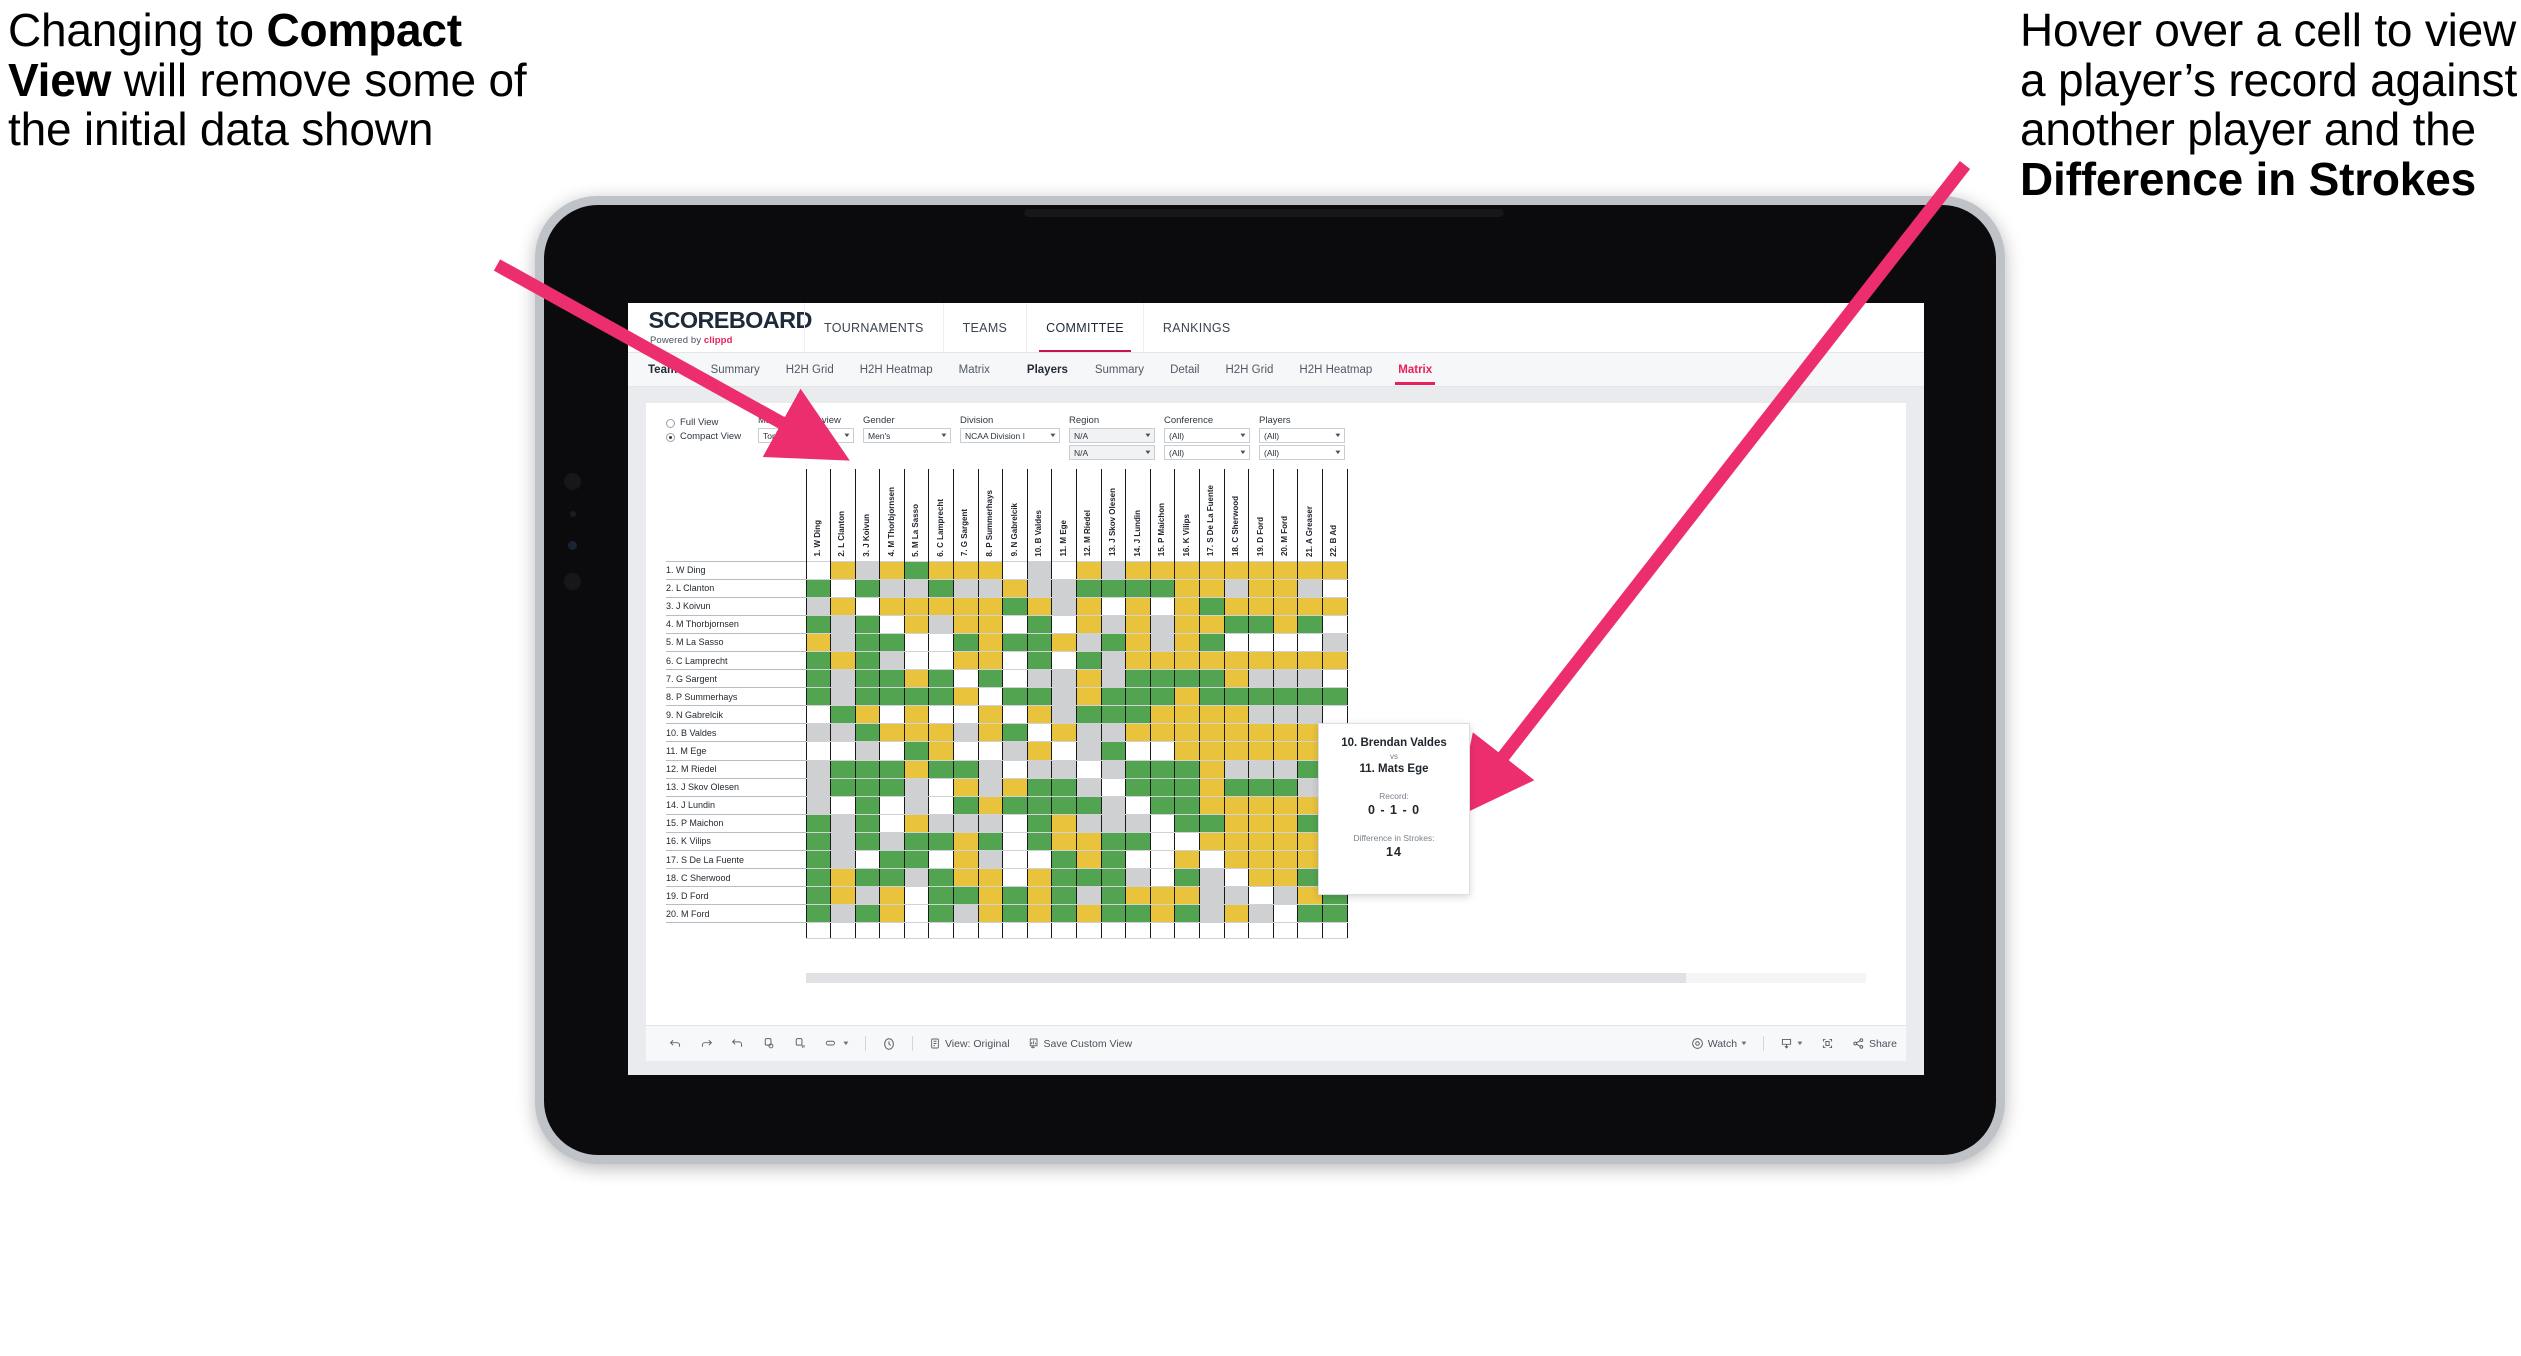 Image resolution: width=2521 pixels, height=1356 pixels. I want to click on matrix-column-header: 15. P Maichon, so click(1162, 515).